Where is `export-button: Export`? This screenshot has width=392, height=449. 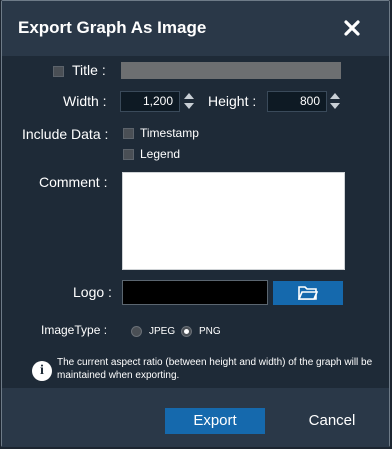 export-button: Export is located at coordinates (215, 421).